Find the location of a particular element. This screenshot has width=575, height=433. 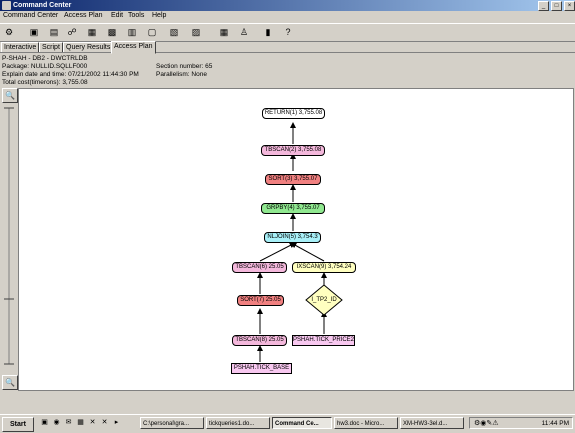

quicklaunch-icon-6: ✕ is located at coordinates (104, 422).